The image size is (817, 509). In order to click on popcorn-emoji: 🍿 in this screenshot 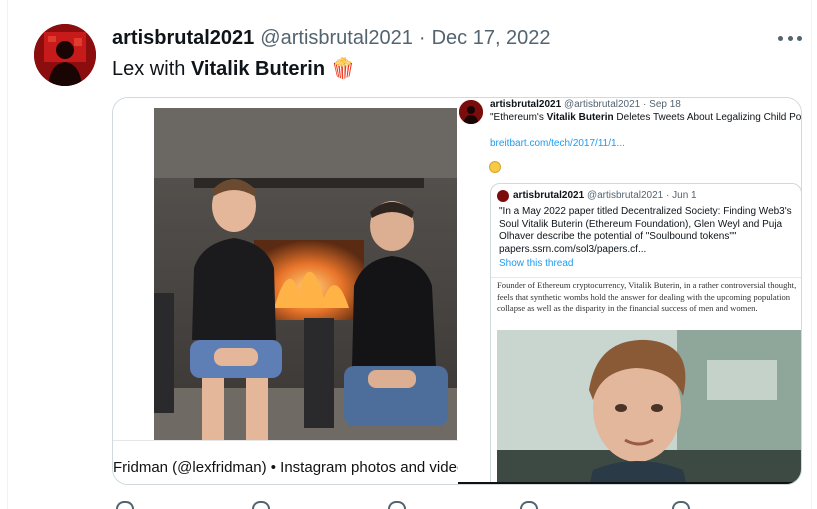, I will do `click(343, 69)`.